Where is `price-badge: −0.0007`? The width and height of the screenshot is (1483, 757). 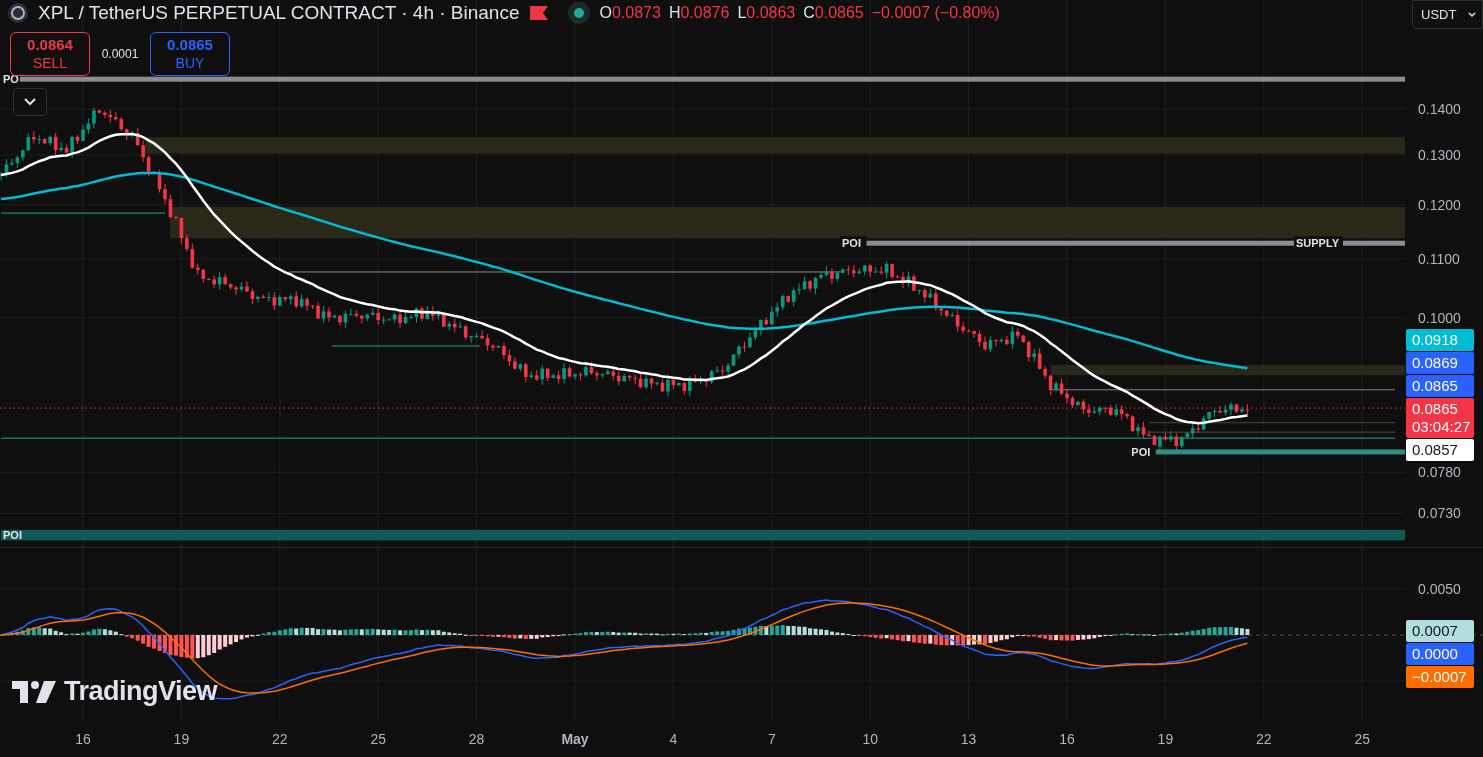 price-badge: −0.0007 is located at coordinates (1440, 677).